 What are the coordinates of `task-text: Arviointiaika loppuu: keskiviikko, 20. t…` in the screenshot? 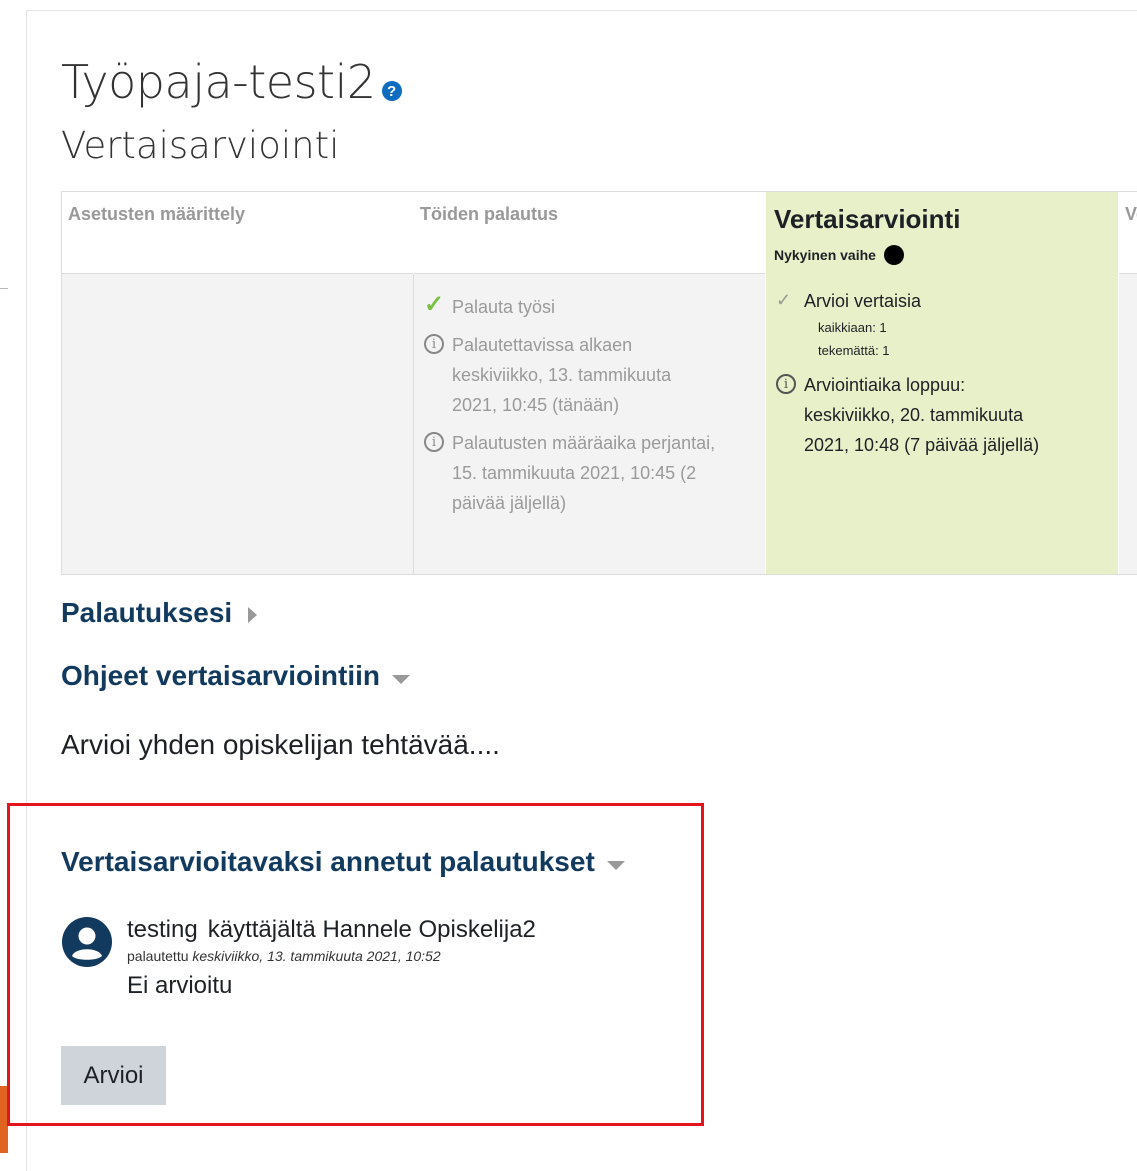 It's located at (922, 415).